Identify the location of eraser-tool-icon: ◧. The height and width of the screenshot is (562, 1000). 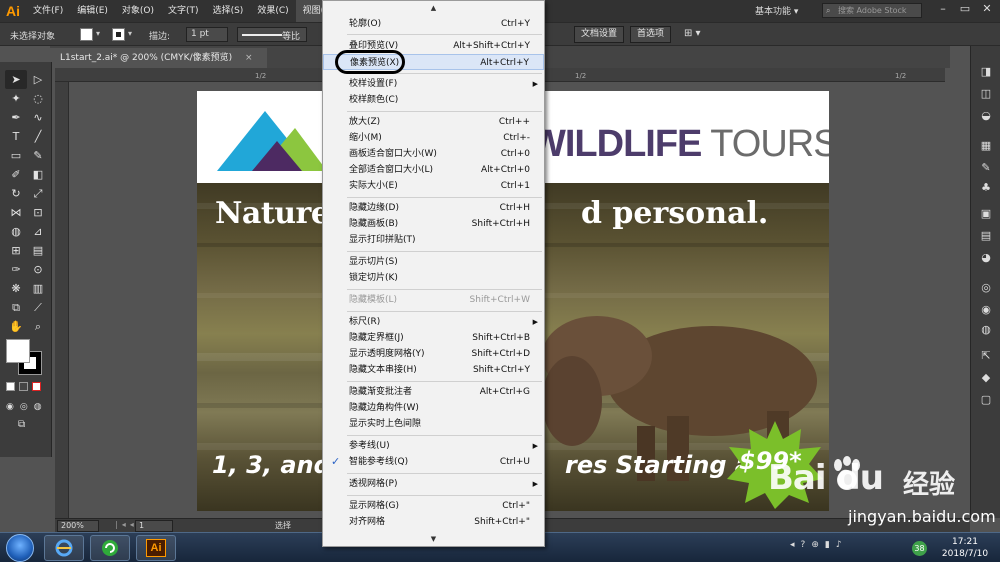
(38, 174).